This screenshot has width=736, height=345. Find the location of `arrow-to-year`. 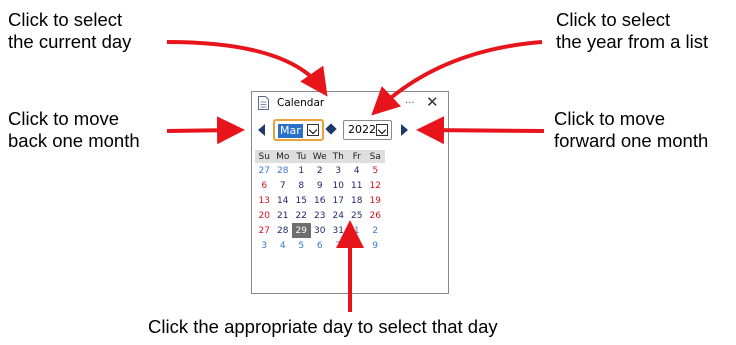

arrow-to-year is located at coordinates (457, 78).